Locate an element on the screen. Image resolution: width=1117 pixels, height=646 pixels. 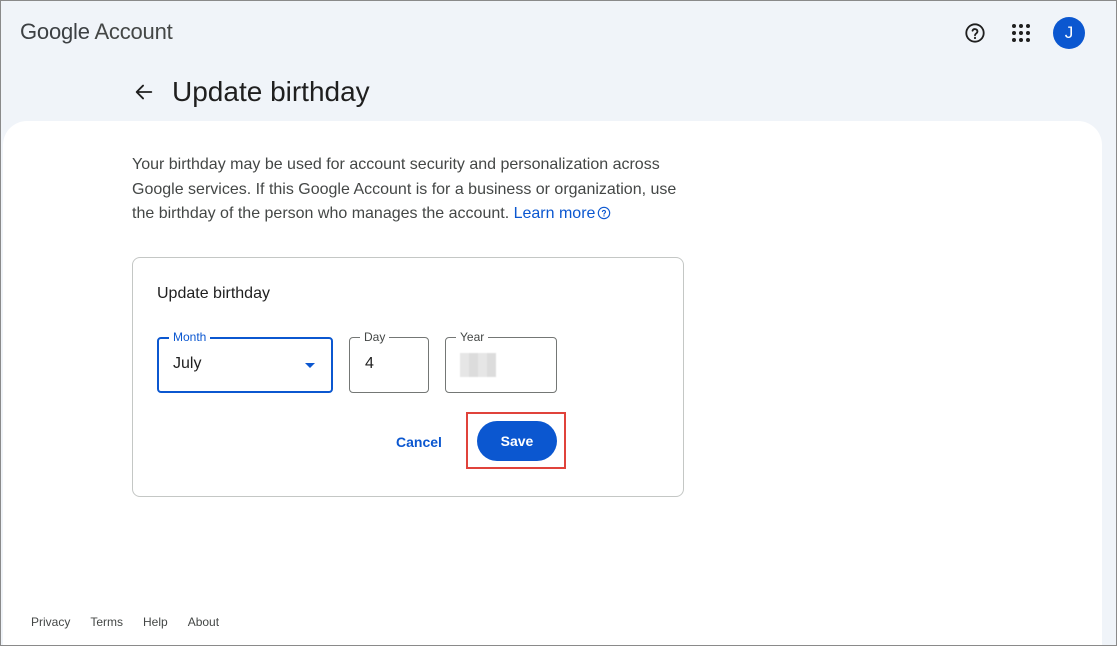
top-bar: Google Account J is located at coordinates (558, 33).